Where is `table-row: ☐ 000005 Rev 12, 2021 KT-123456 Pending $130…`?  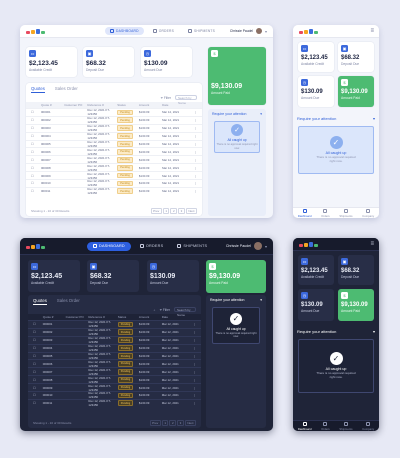
table-row: ☐ 000005 Rev 12, 2021 KT-123456 Pending $130… is located at coordinates (114, 355).